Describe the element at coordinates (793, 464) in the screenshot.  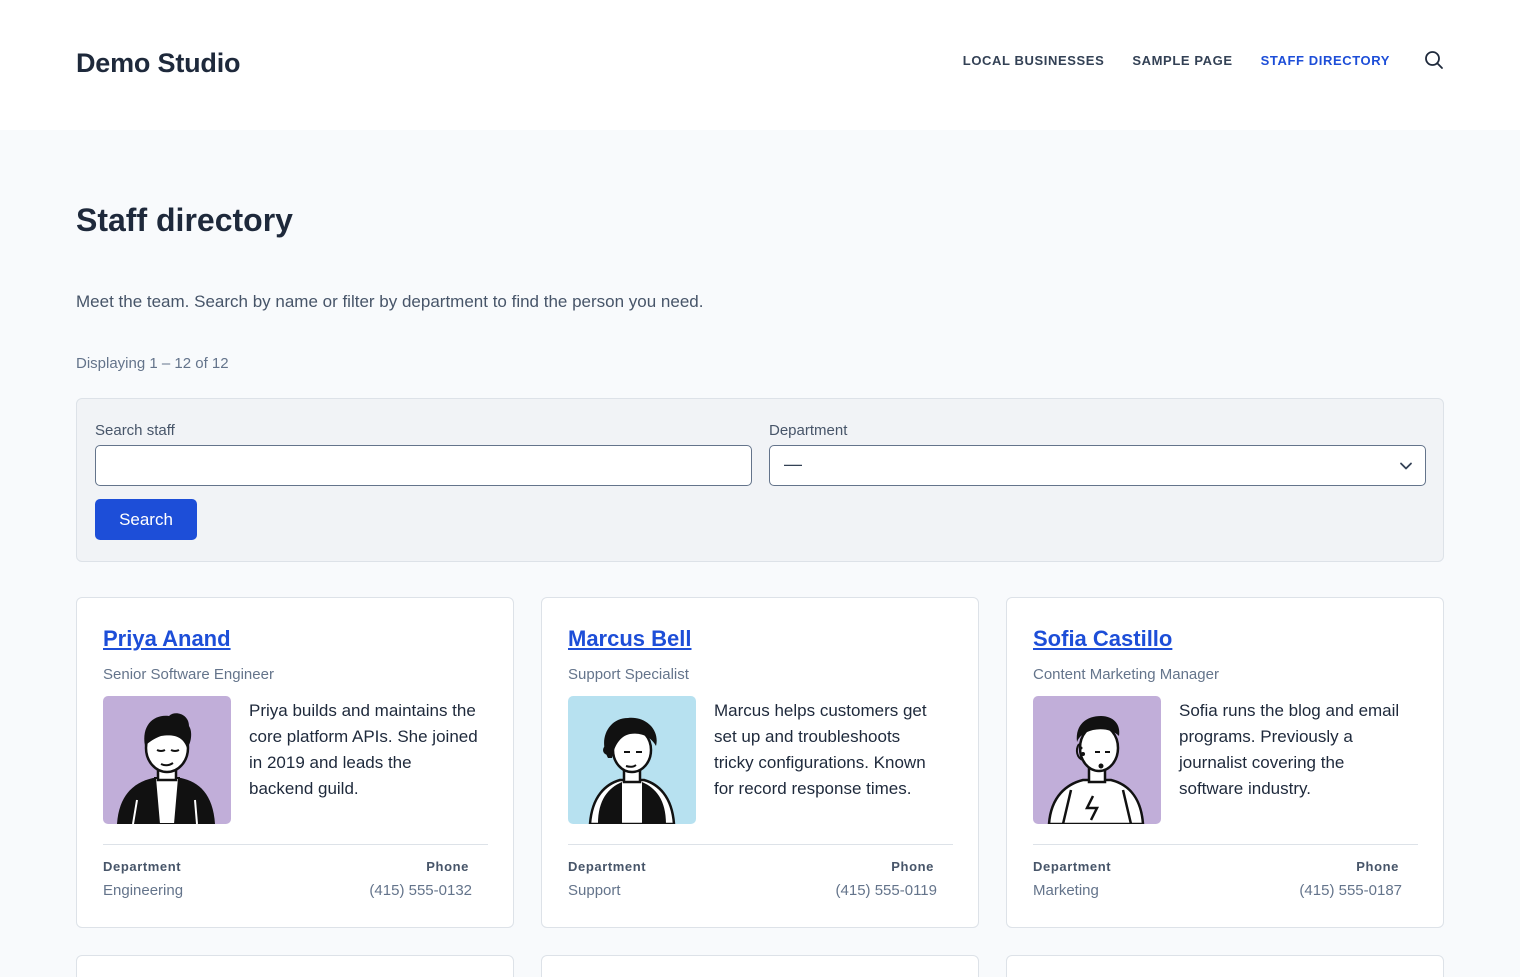
I see `department-select-value: —` at that location.